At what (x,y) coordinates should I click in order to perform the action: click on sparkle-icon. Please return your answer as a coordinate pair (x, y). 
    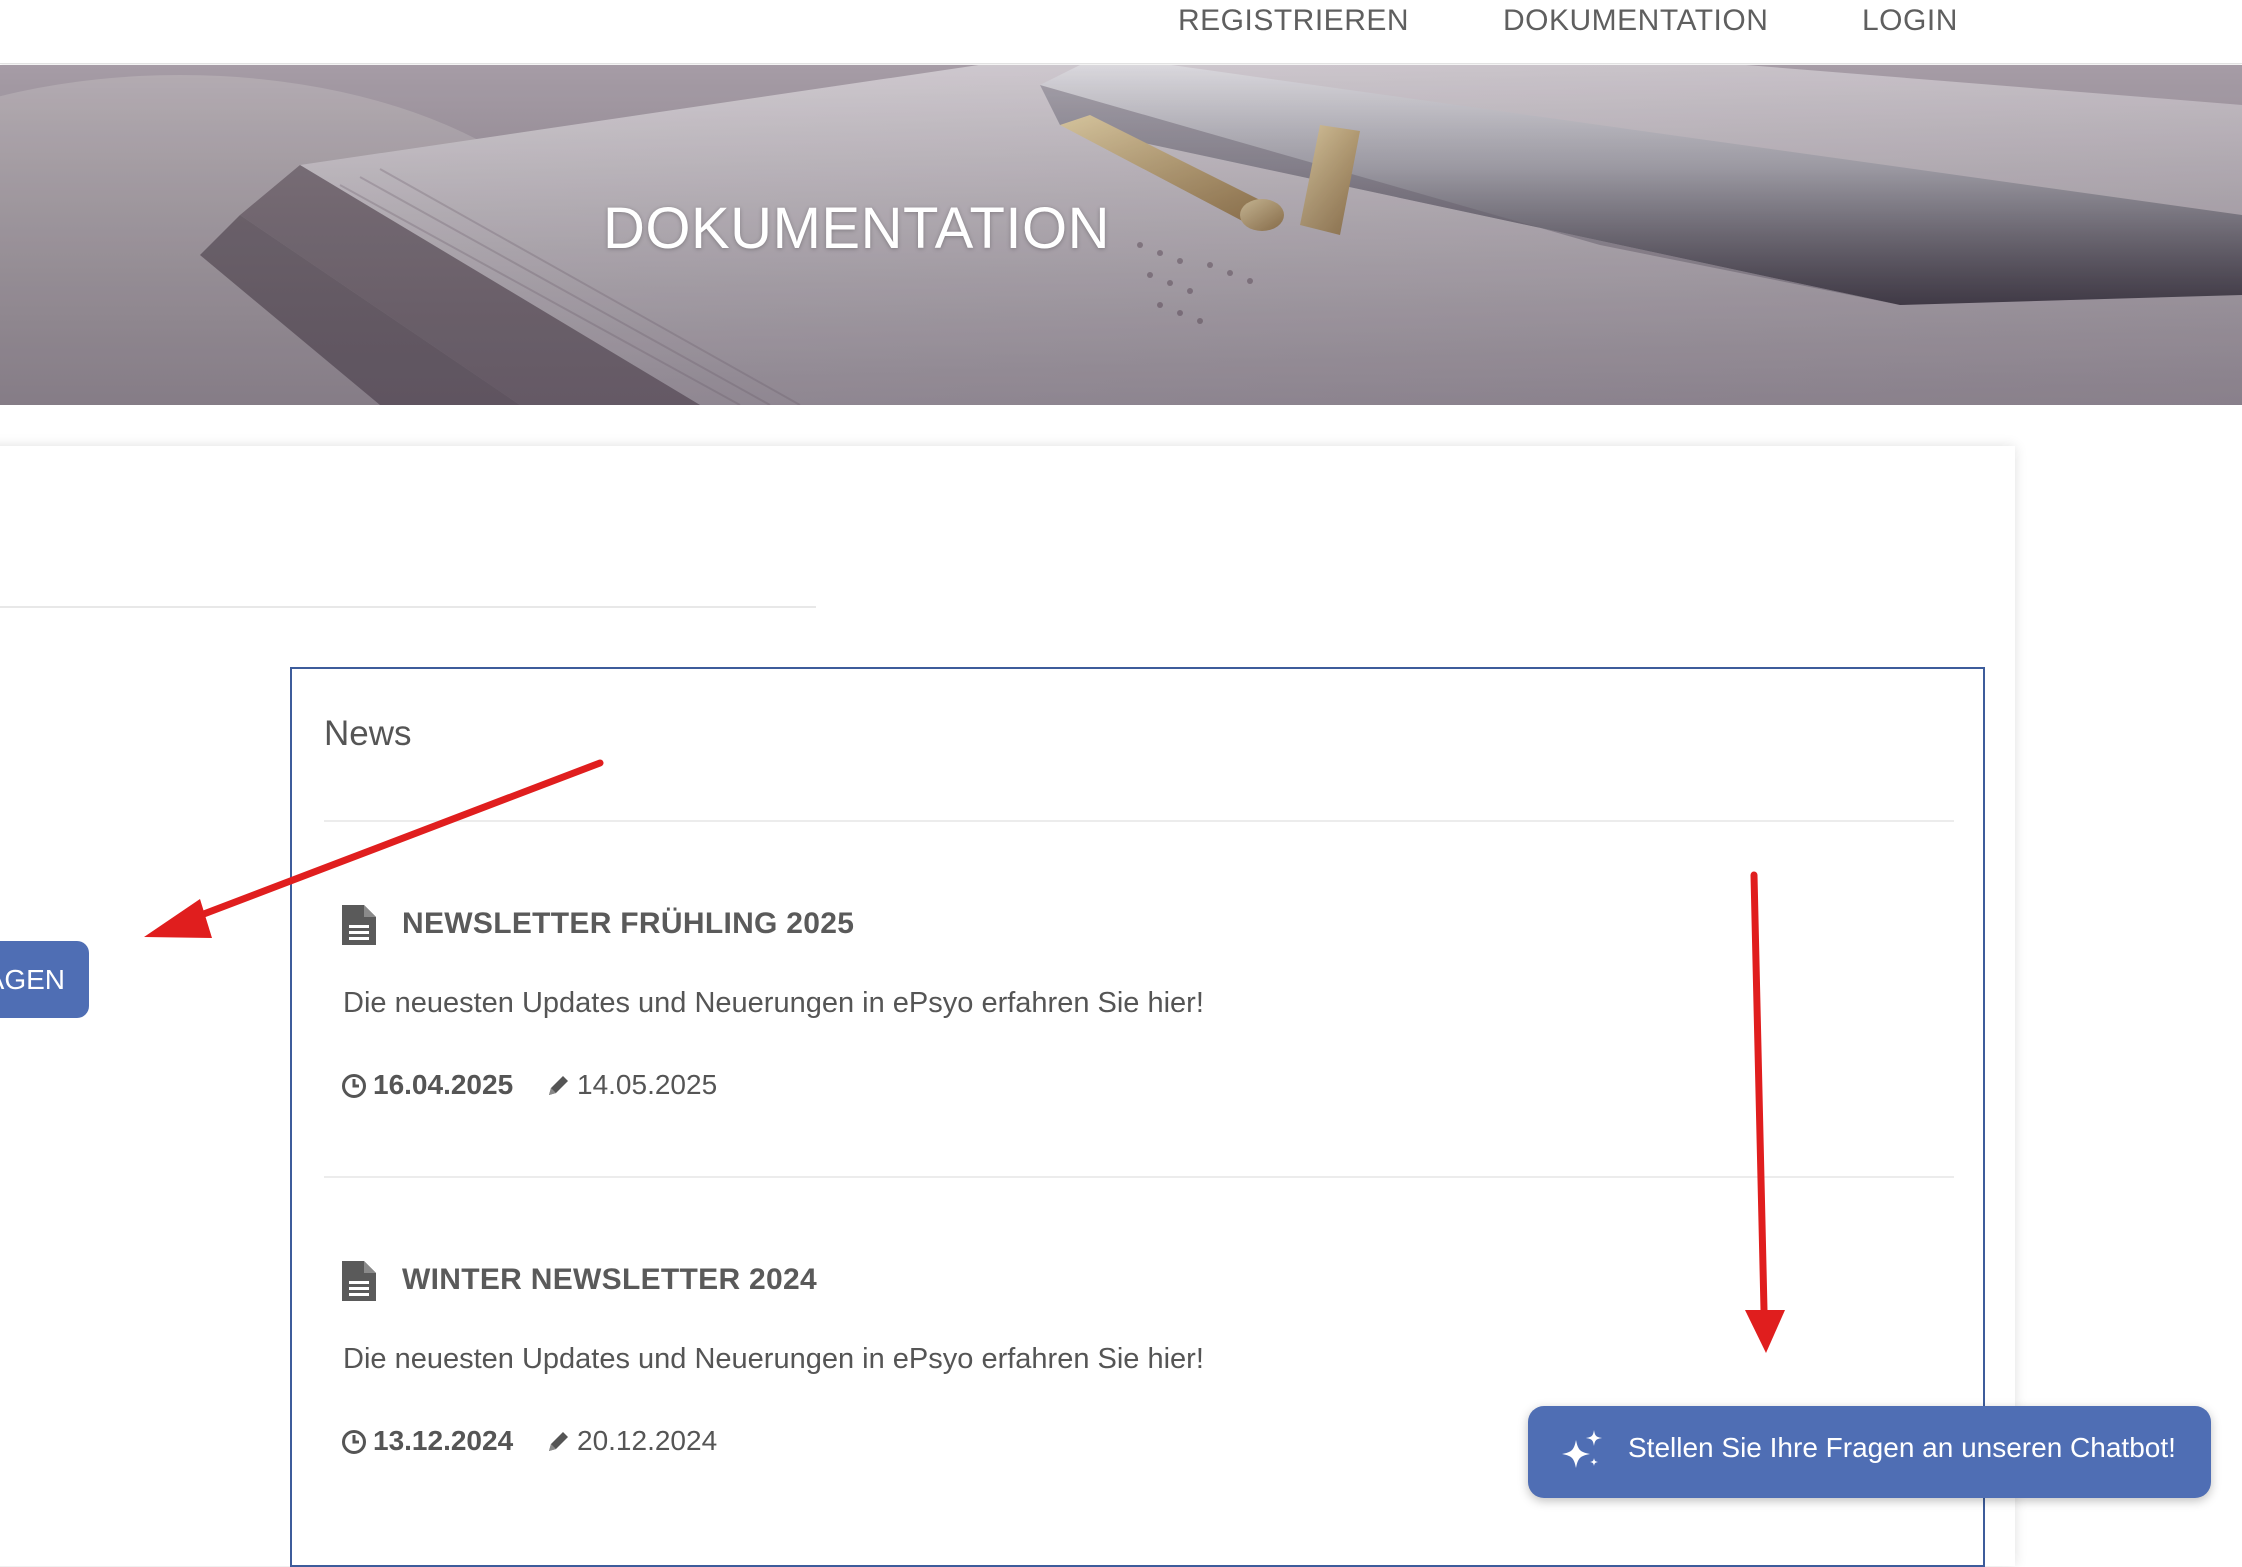
    Looking at the image, I should click on (1582, 1449).